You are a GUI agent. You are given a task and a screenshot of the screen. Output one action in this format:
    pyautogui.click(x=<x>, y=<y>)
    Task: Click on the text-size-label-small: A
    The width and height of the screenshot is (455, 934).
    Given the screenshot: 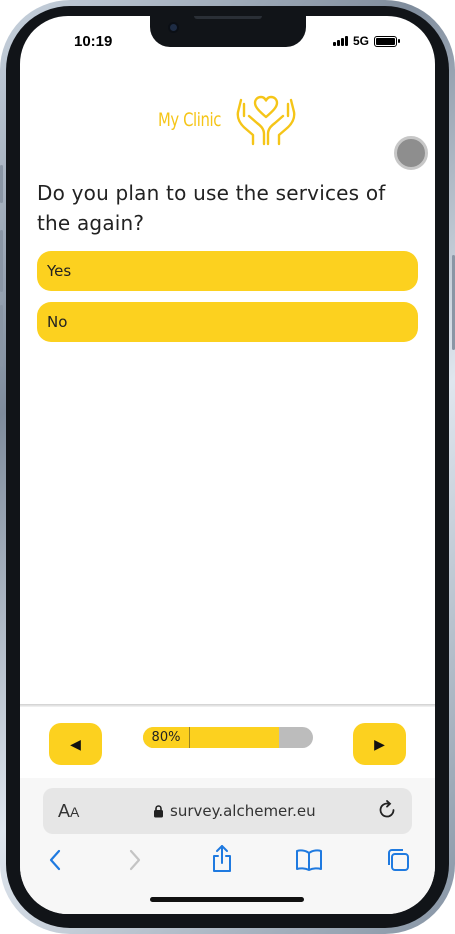 What is the action you would take?
    pyautogui.click(x=75, y=812)
    